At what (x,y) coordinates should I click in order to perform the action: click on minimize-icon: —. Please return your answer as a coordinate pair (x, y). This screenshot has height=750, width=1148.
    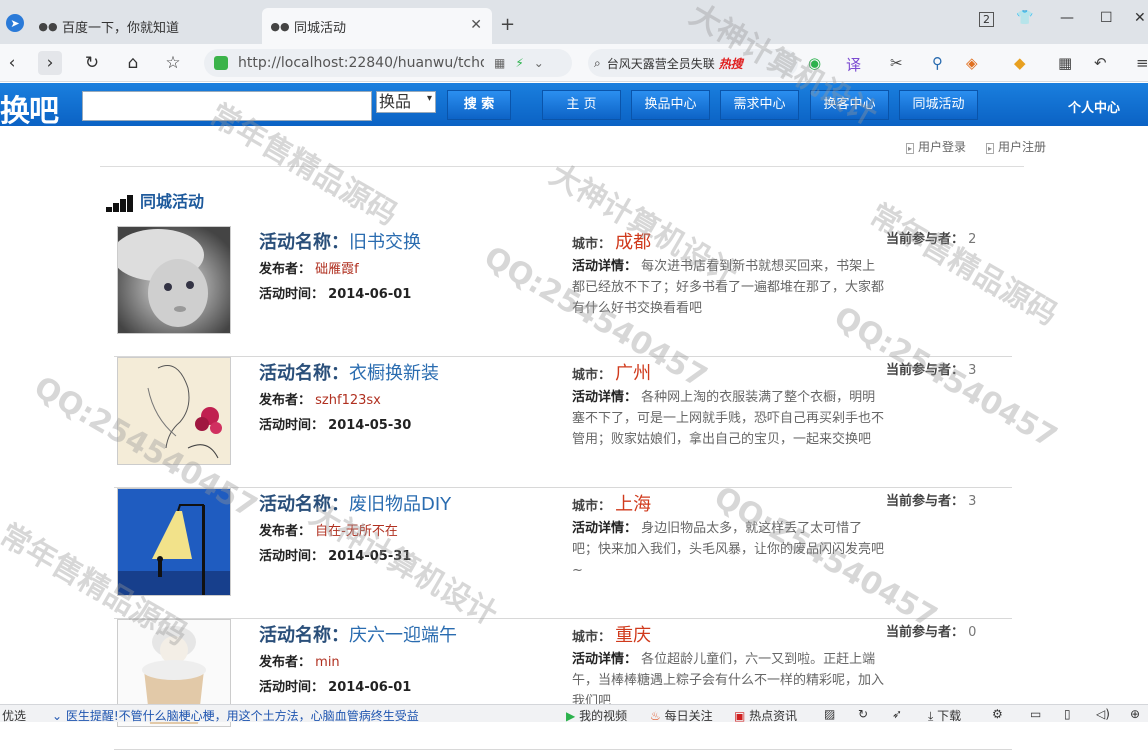
    Looking at the image, I should click on (1067, 18).